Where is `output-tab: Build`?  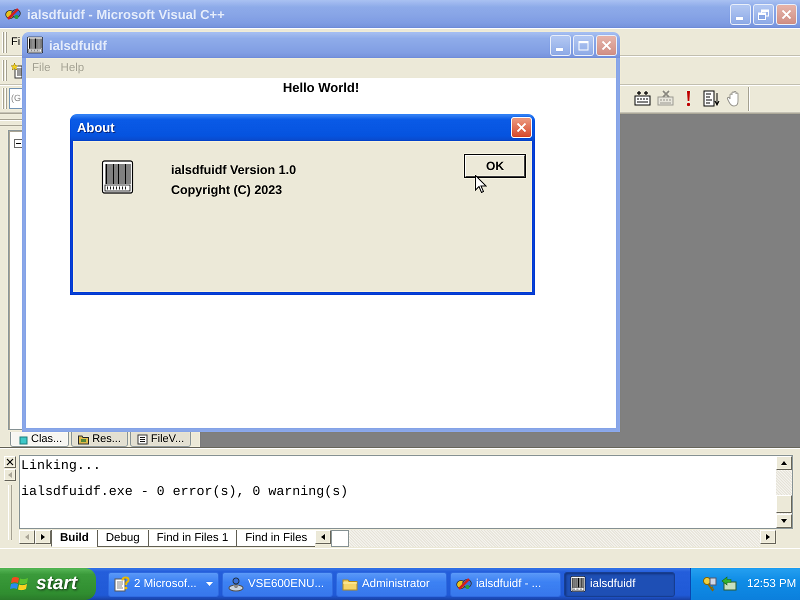 output-tab: Build is located at coordinates (74, 538).